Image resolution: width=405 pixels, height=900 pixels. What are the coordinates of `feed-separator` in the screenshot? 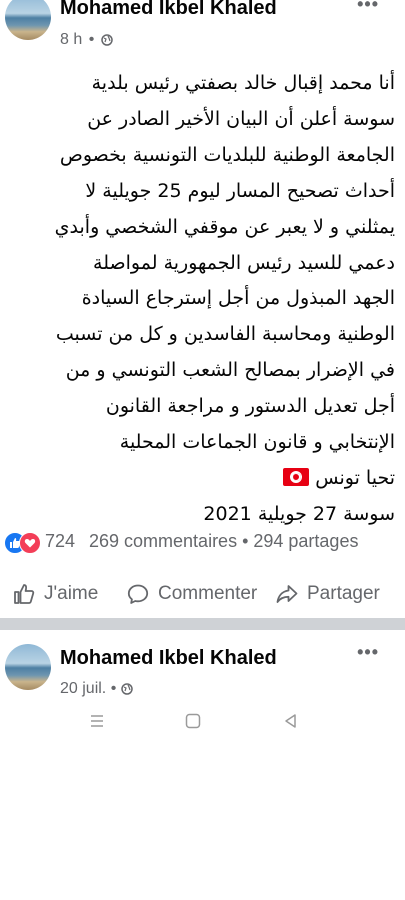 It's located at (202, 624).